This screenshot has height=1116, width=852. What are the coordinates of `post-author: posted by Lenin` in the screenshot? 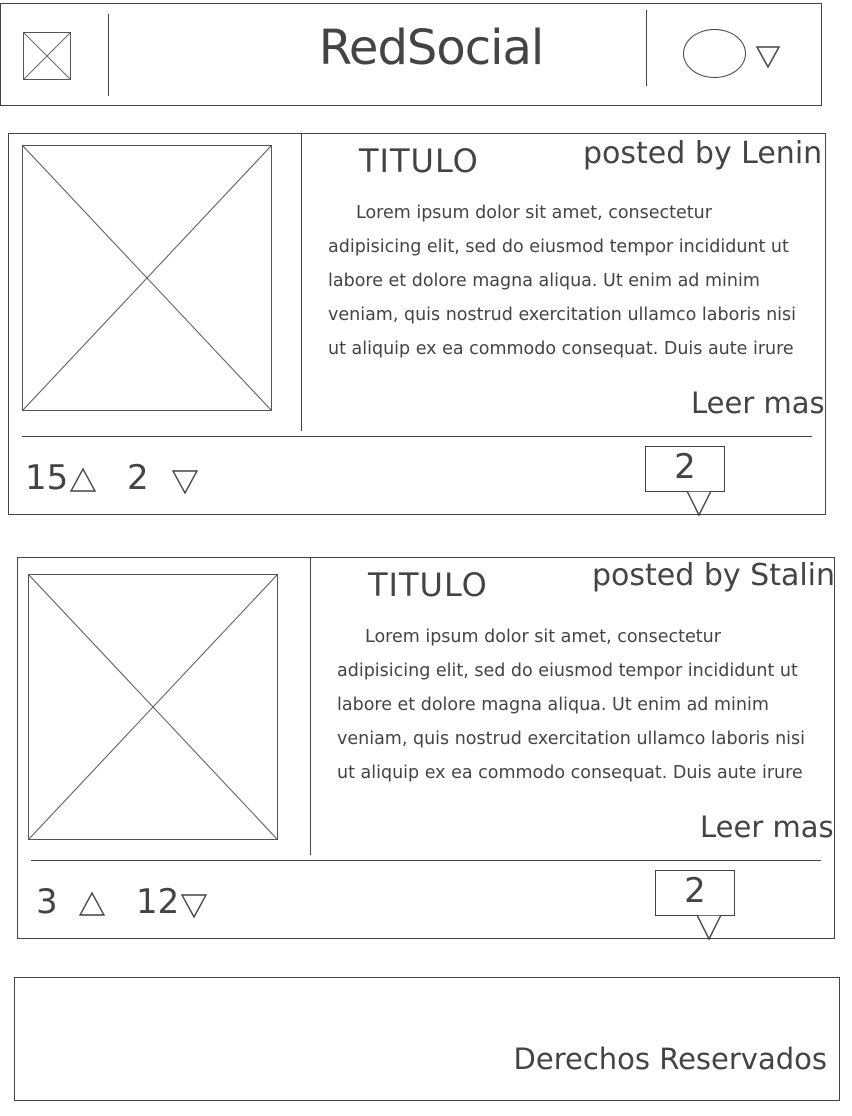 It's located at (702, 153).